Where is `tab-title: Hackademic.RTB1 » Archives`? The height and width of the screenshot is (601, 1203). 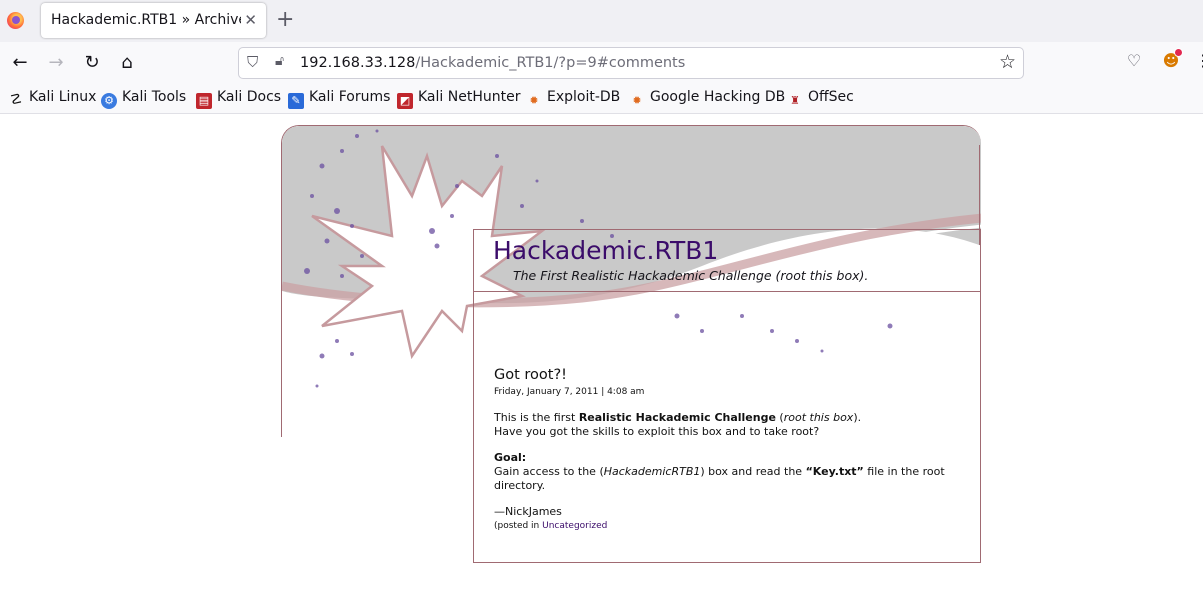 tab-title: Hackademic.RTB1 » Archives is located at coordinates (146, 20).